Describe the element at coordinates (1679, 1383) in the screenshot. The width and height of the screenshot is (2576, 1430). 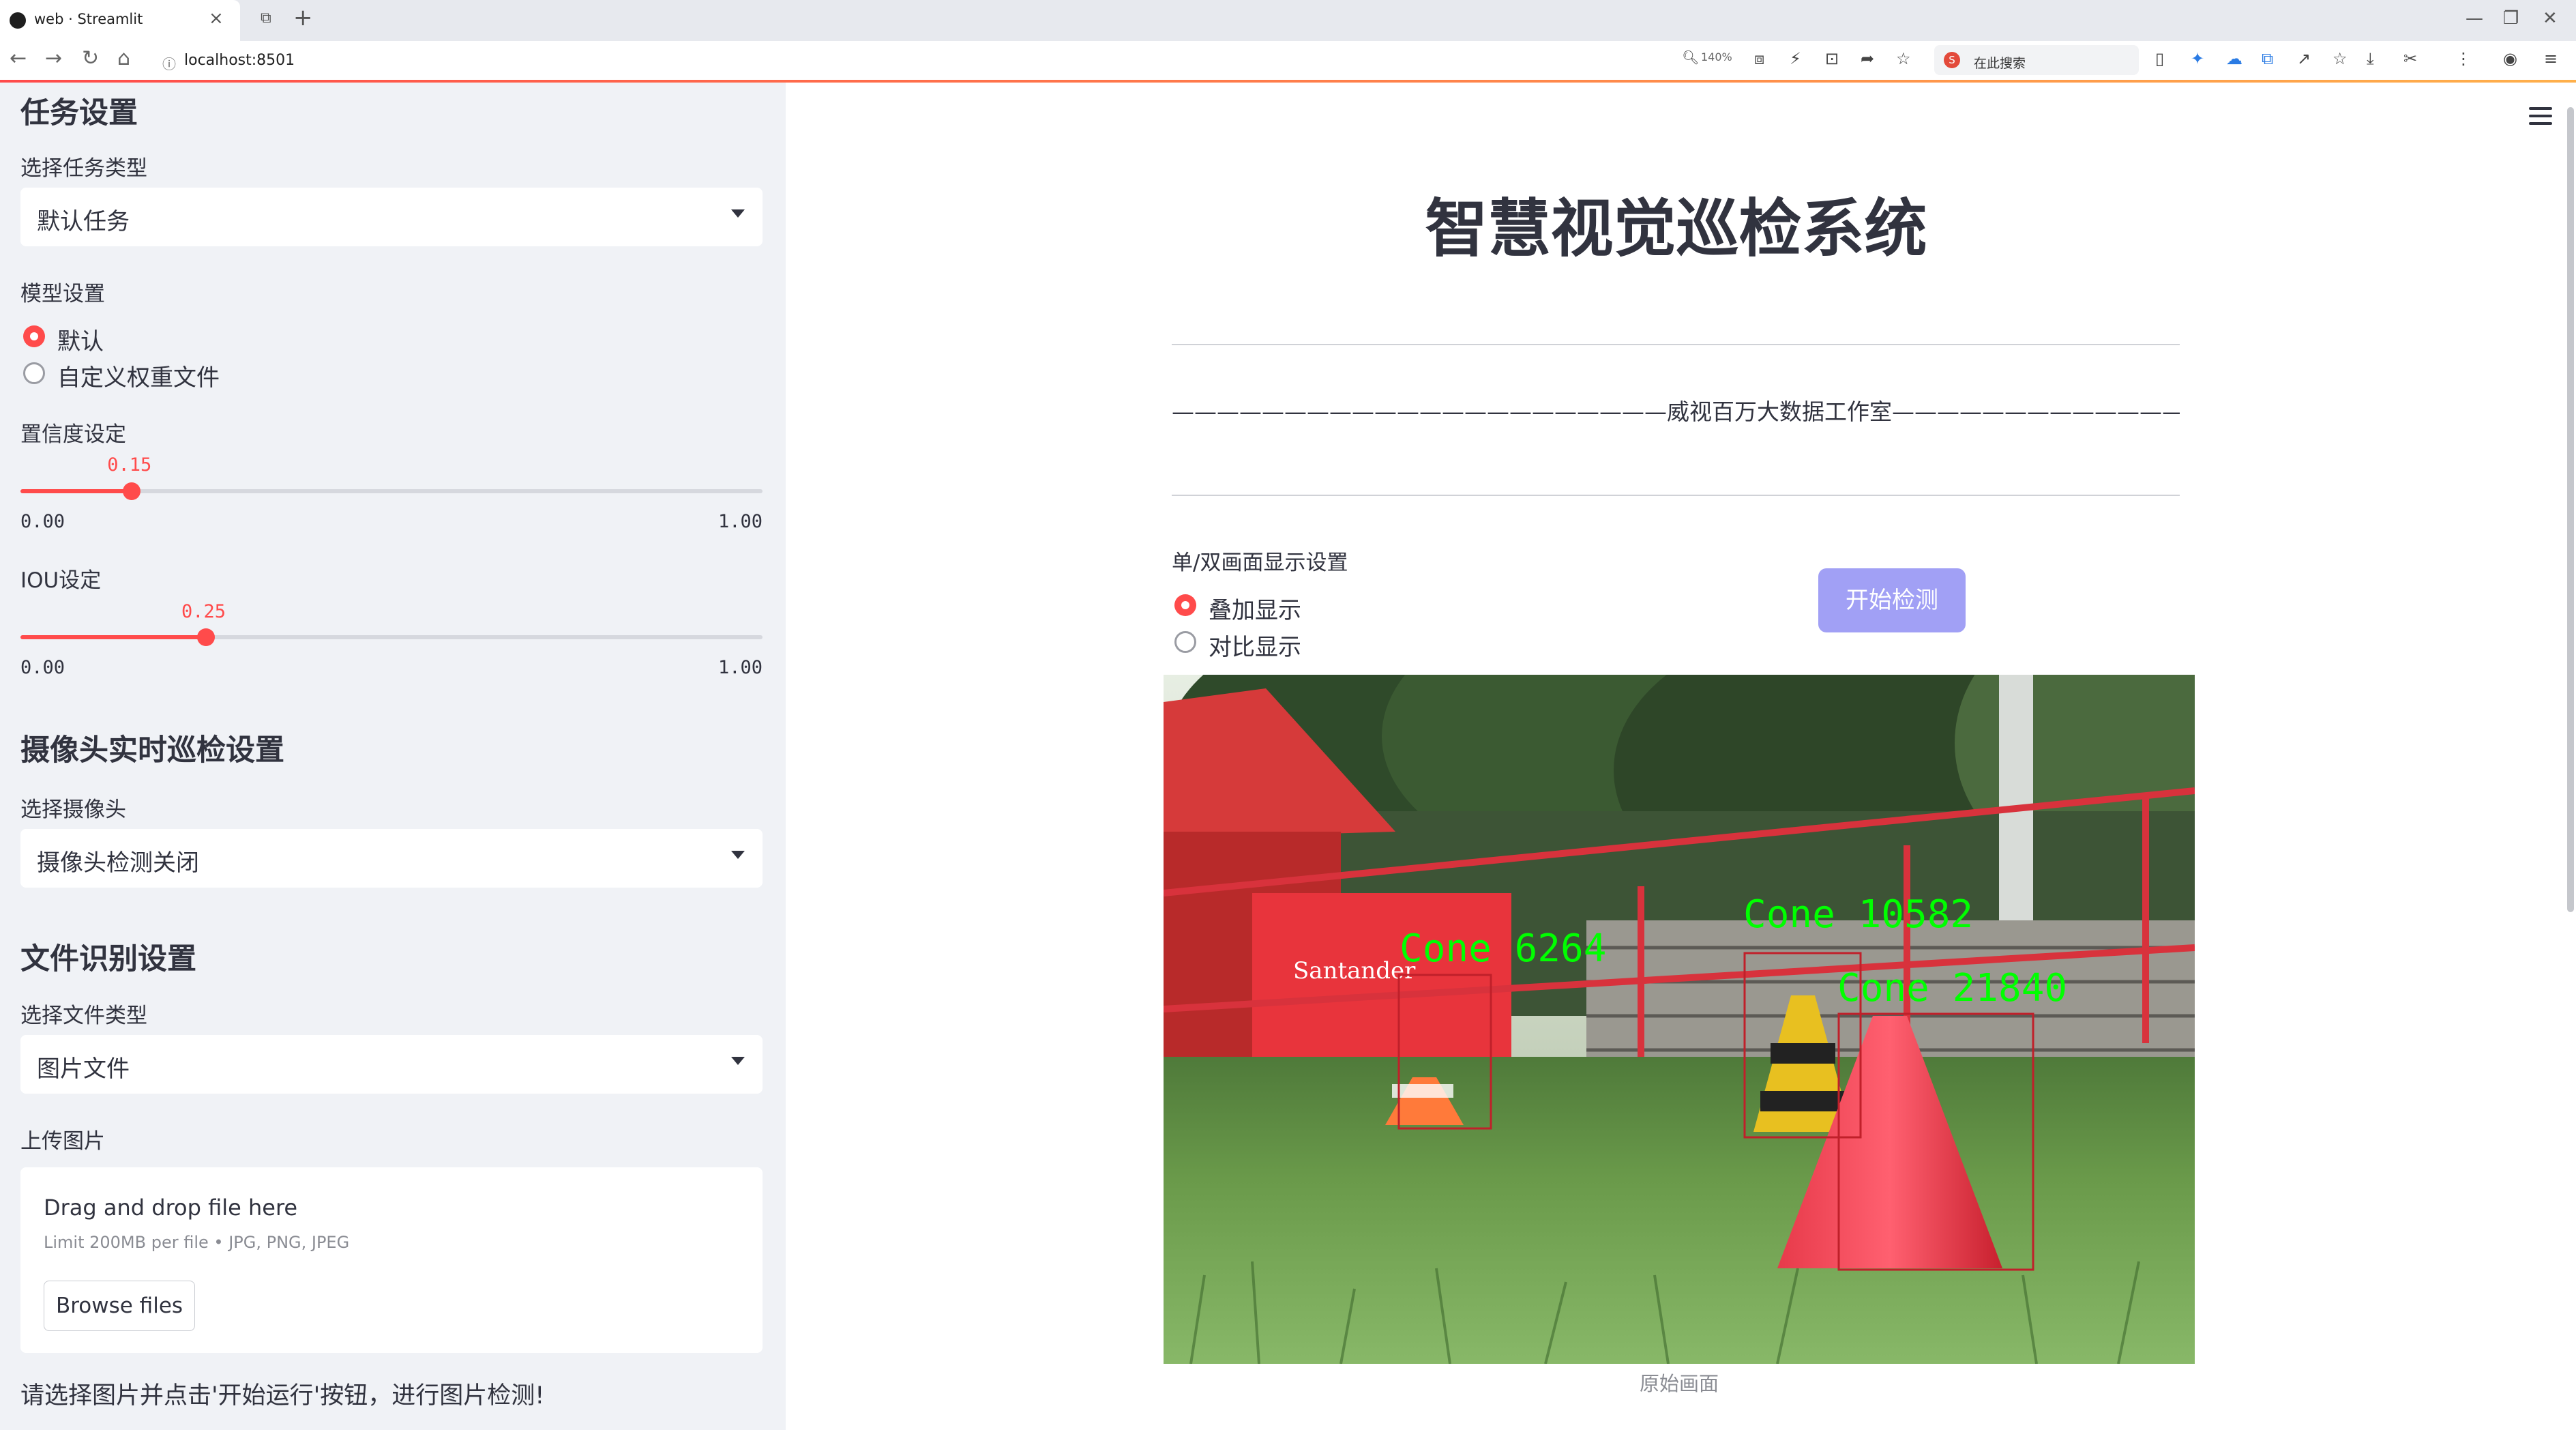
I see `image-caption: 原始画面` at that location.